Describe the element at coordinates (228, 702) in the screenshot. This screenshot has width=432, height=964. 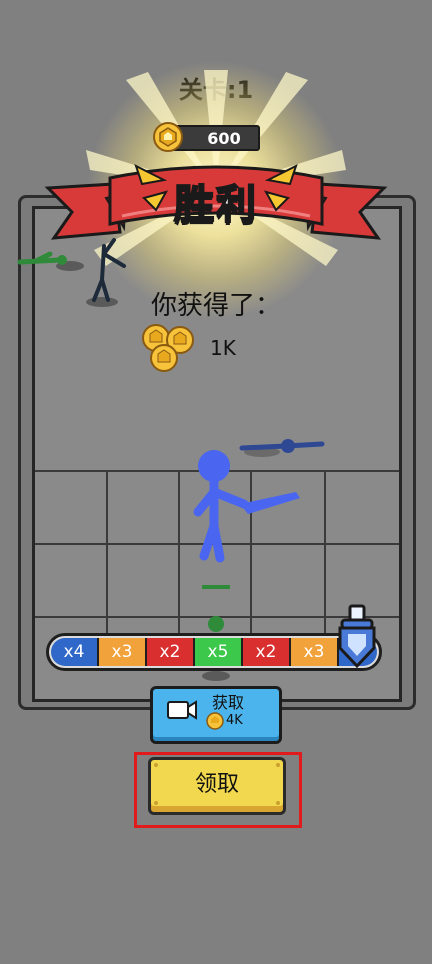
I see `watch-video-label: 获取` at that location.